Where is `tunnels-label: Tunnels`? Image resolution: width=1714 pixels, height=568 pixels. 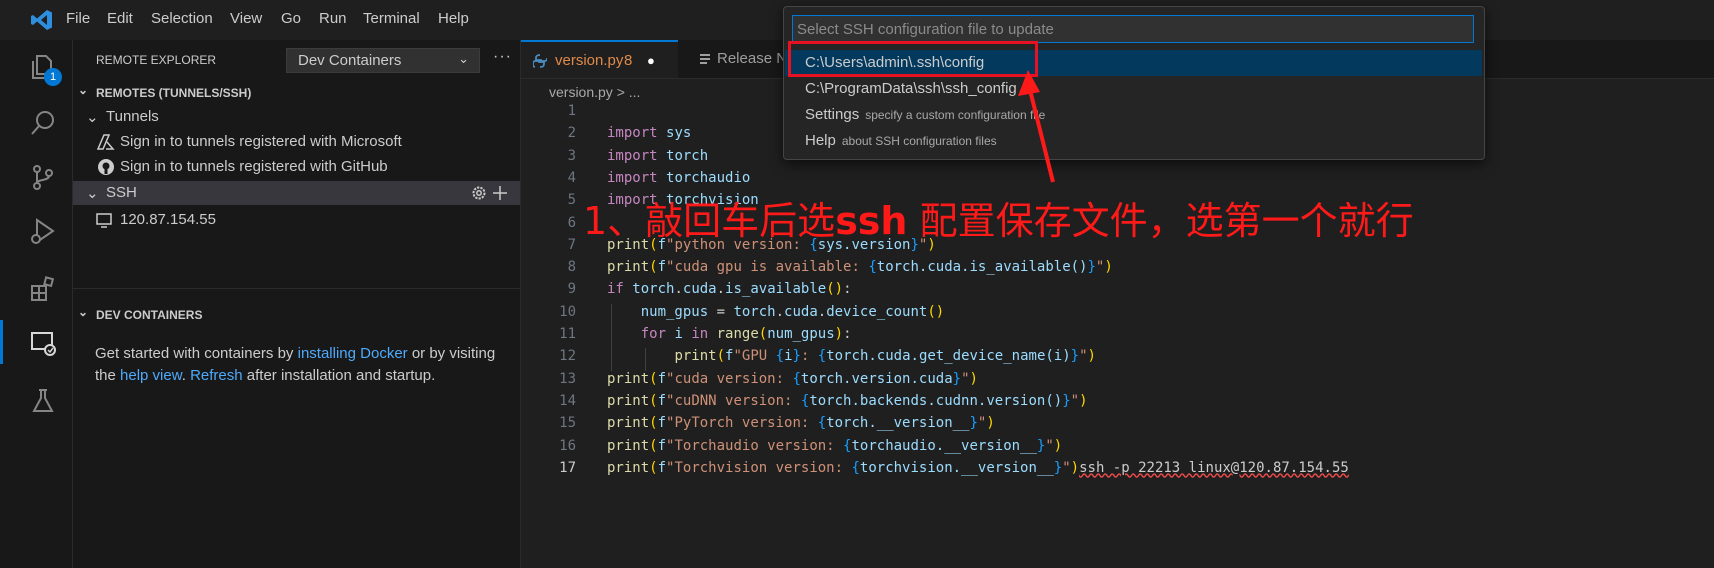 tunnels-label: Tunnels is located at coordinates (132, 116).